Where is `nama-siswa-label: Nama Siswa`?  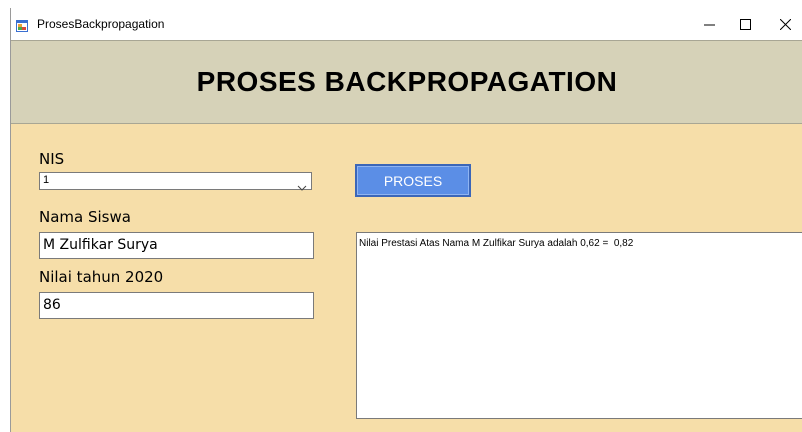
nama-siswa-label: Nama Siswa is located at coordinates (85, 217).